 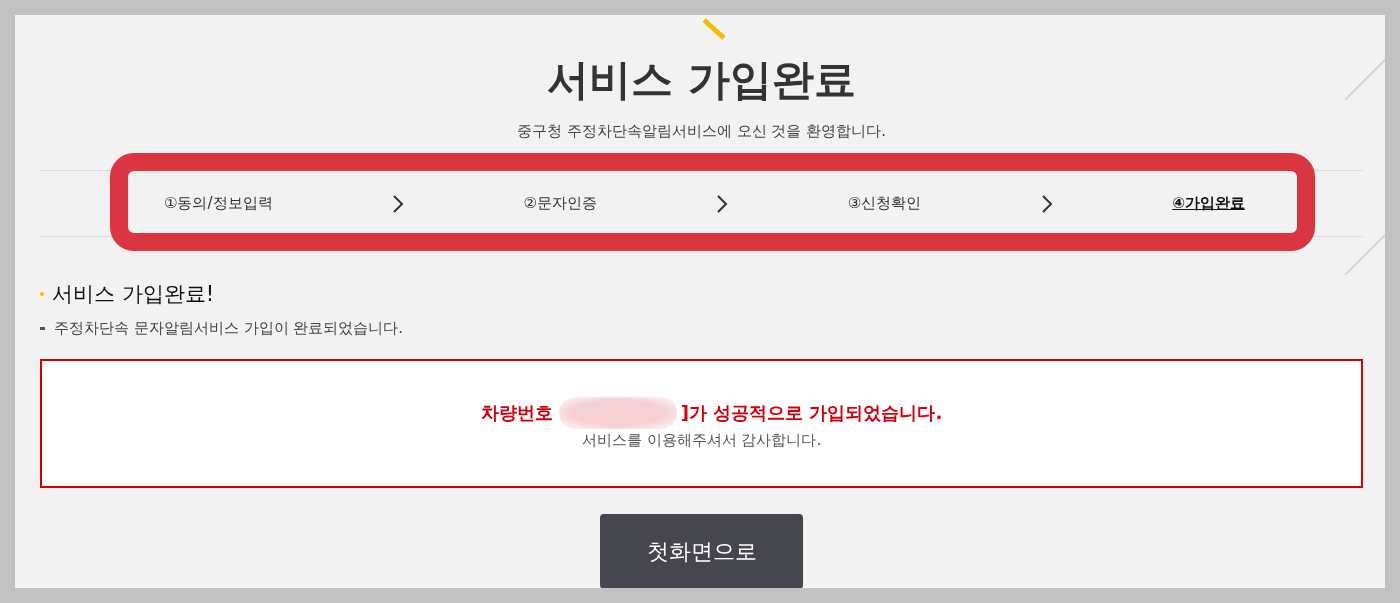 I want to click on step-label: ②문자인증, so click(x=560, y=203).